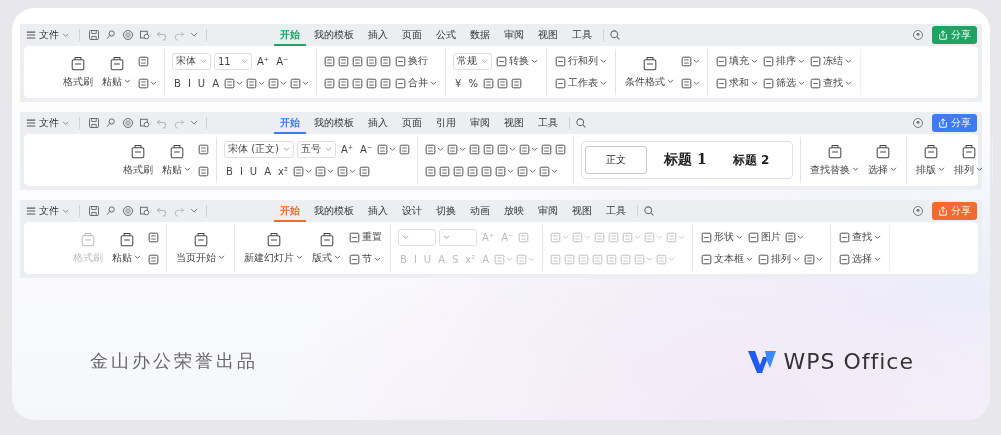 The image size is (1001, 435). What do you see at coordinates (458, 83) in the screenshot?
I see `format-button: ¥` at bounding box center [458, 83].